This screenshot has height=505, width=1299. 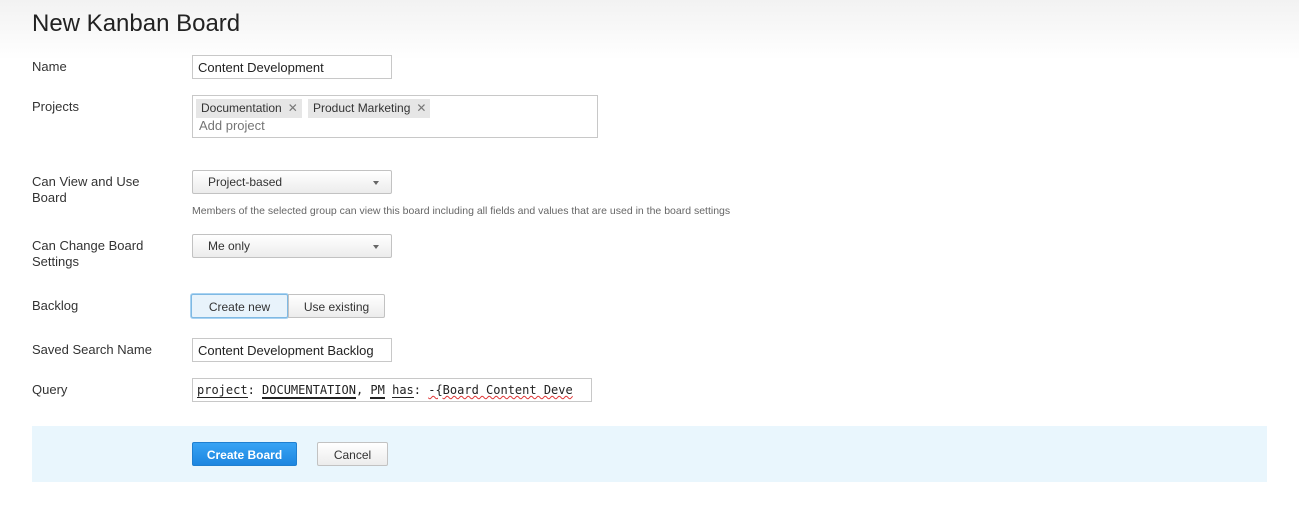 What do you see at coordinates (292, 182) in the screenshot?
I see `can-view-select: Project-based` at bounding box center [292, 182].